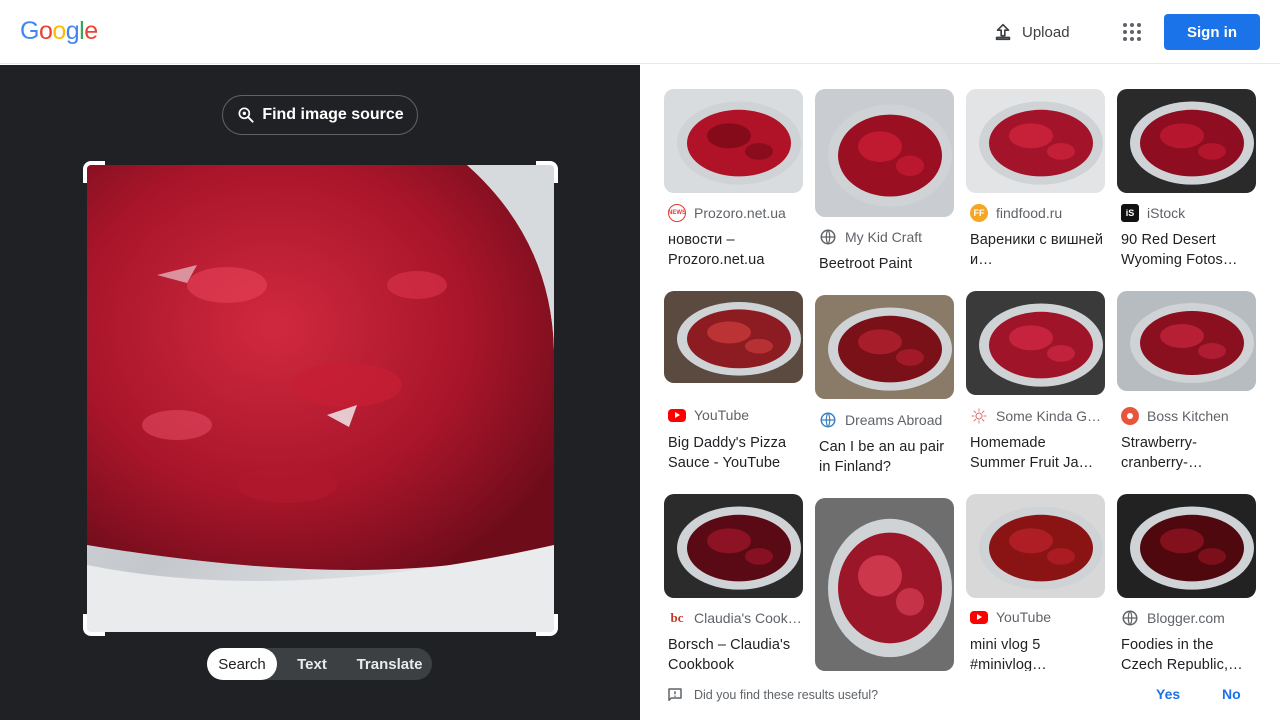 Image resolution: width=1280 pixels, height=720 pixels. I want to click on top-bar: Google Upload Sign in, so click(640, 32).